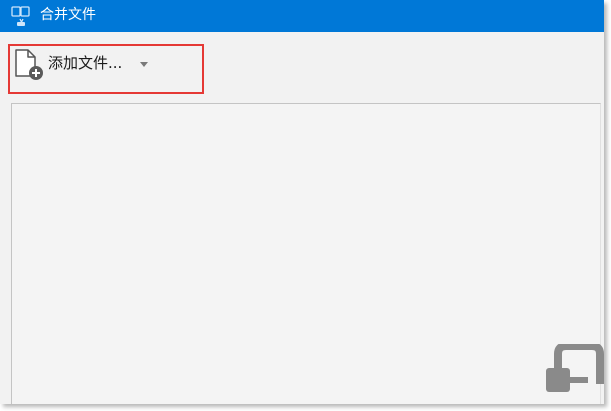 This screenshot has height=411, width=611. Describe the element at coordinates (29, 64) in the screenshot. I see `file-add-icon` at that location.